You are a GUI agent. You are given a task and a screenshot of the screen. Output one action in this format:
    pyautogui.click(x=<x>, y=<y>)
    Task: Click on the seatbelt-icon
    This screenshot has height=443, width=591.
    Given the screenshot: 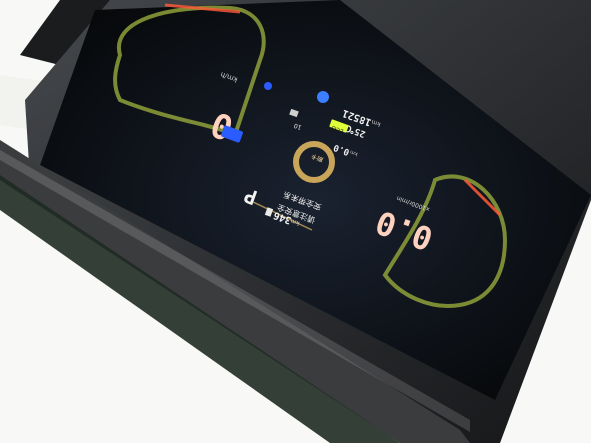 What is the action you would take?
    pyautogui.click(x=323, y=97)
    